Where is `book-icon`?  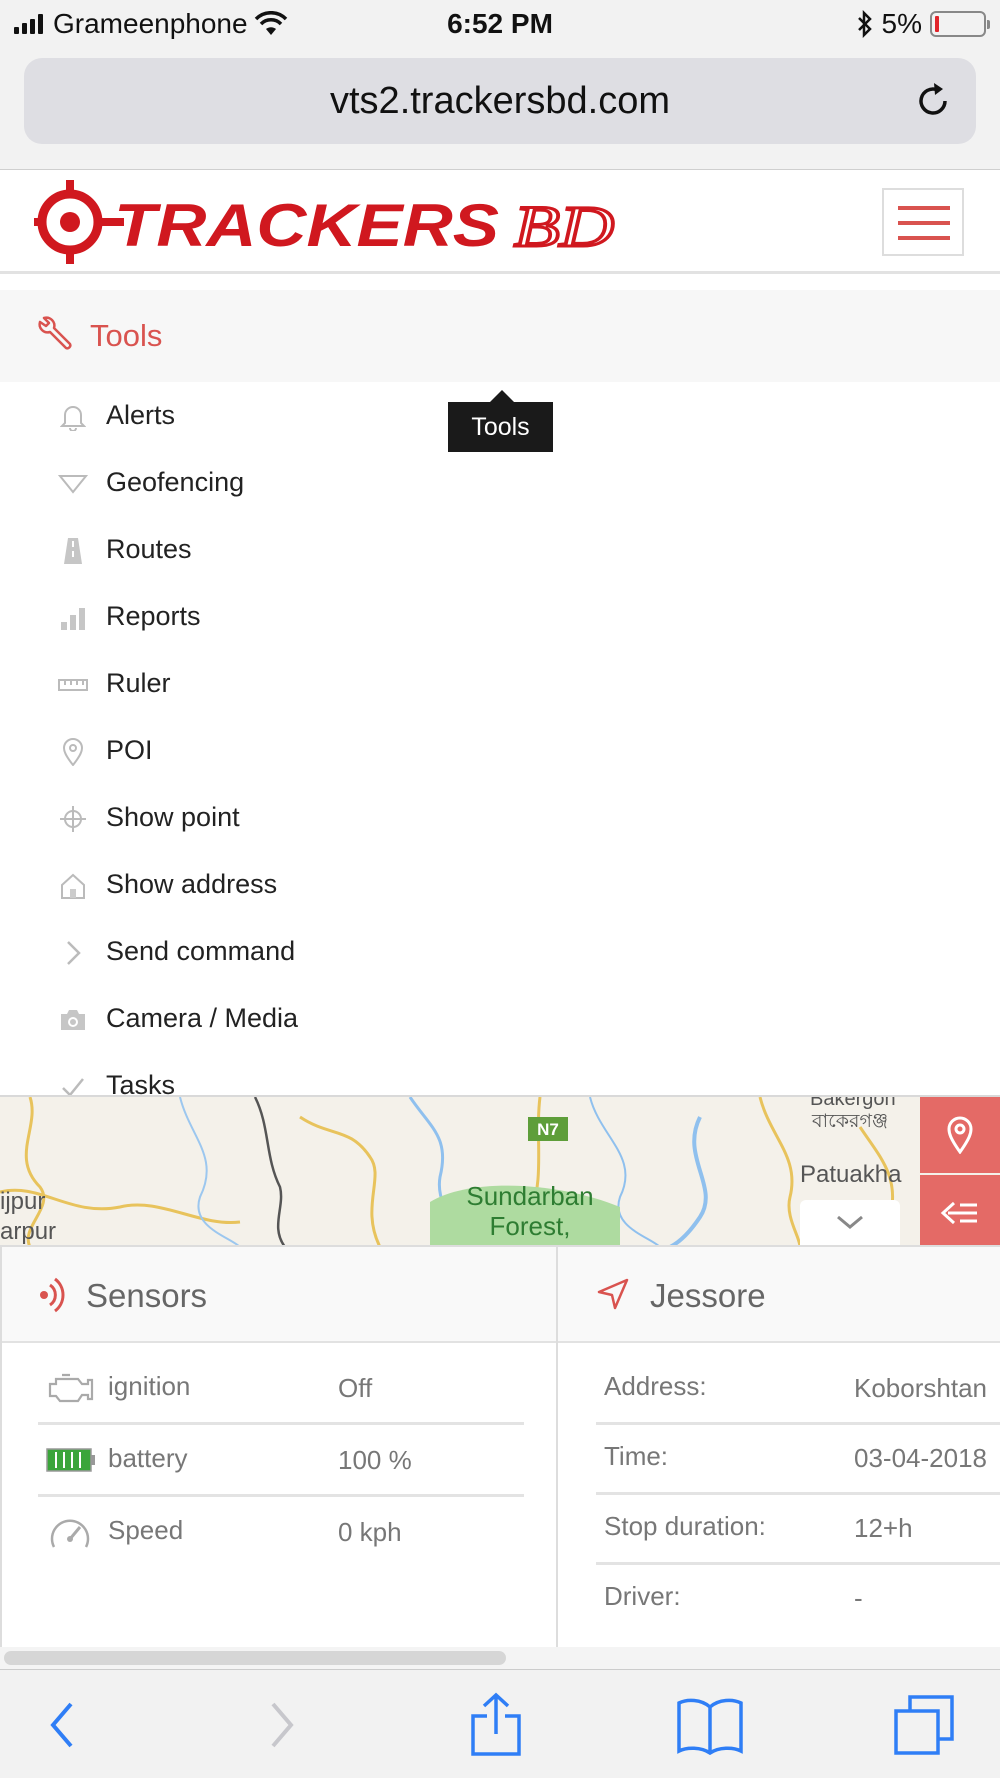
book-icon is located at coordinates (710, 1726).